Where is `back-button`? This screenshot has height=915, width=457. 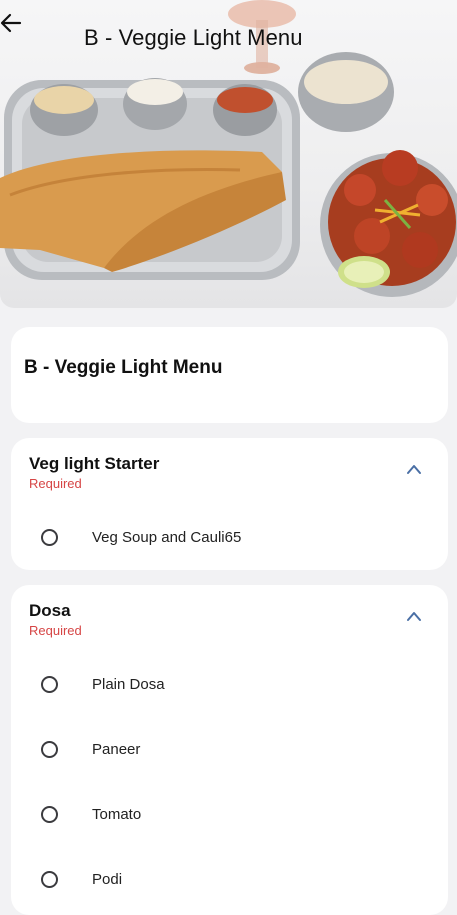 back-button is located at coordinates (28, 36).